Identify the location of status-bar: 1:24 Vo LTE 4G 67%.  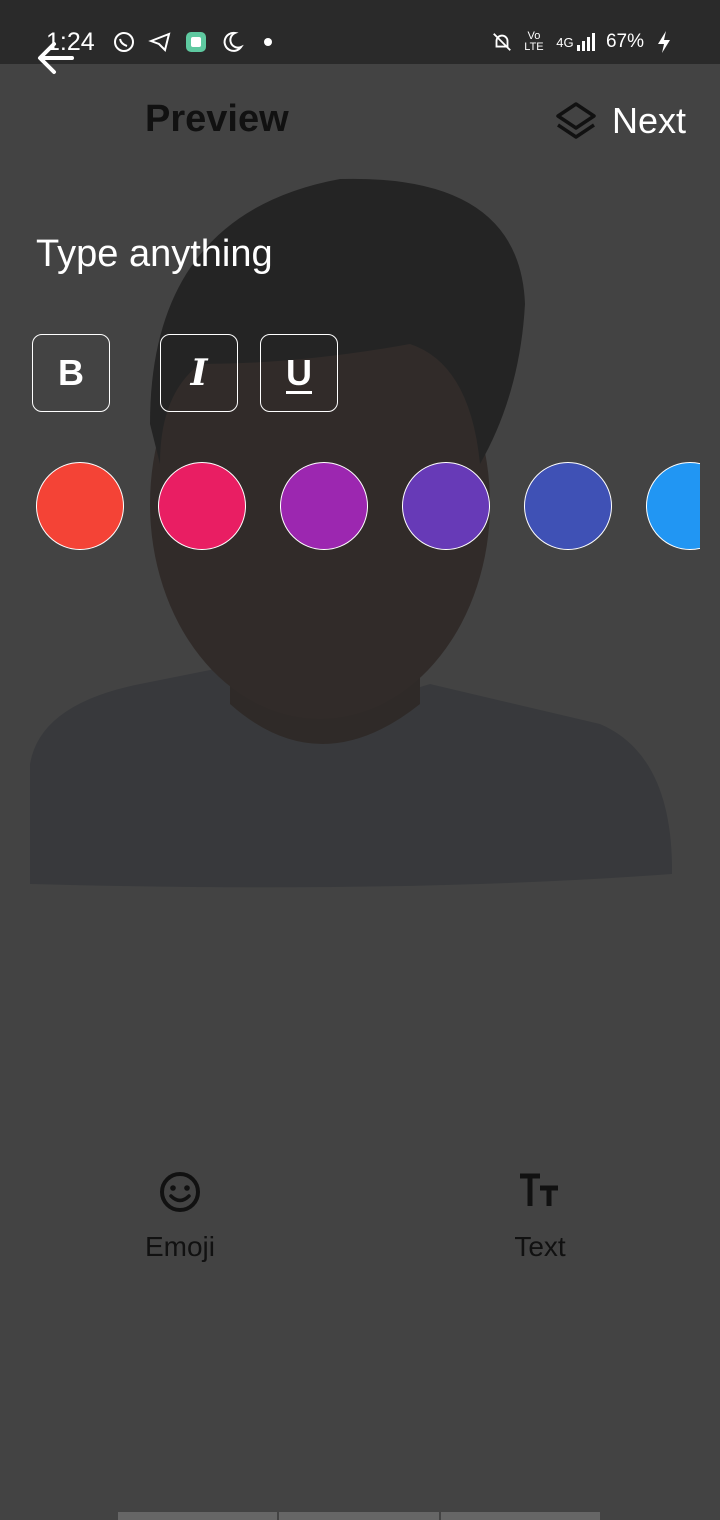
(360, 32).